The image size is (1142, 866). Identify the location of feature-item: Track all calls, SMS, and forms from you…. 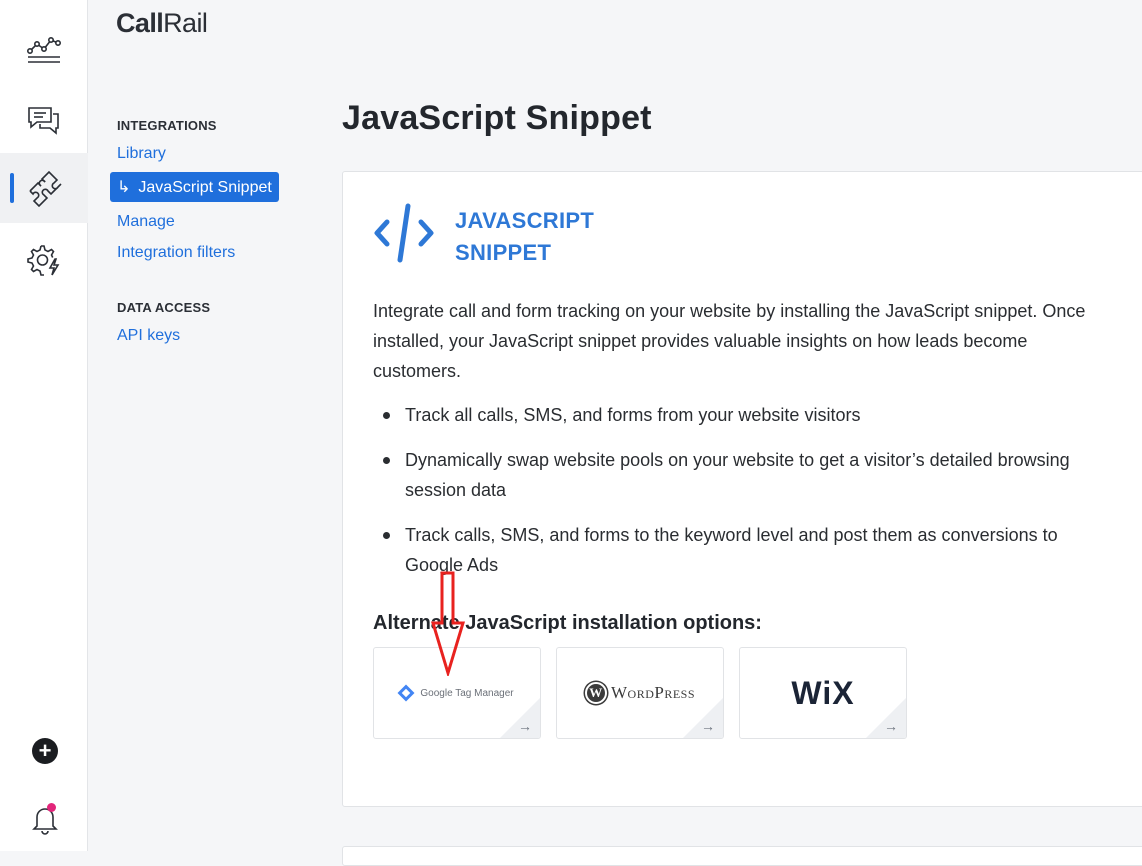
(733, 415).